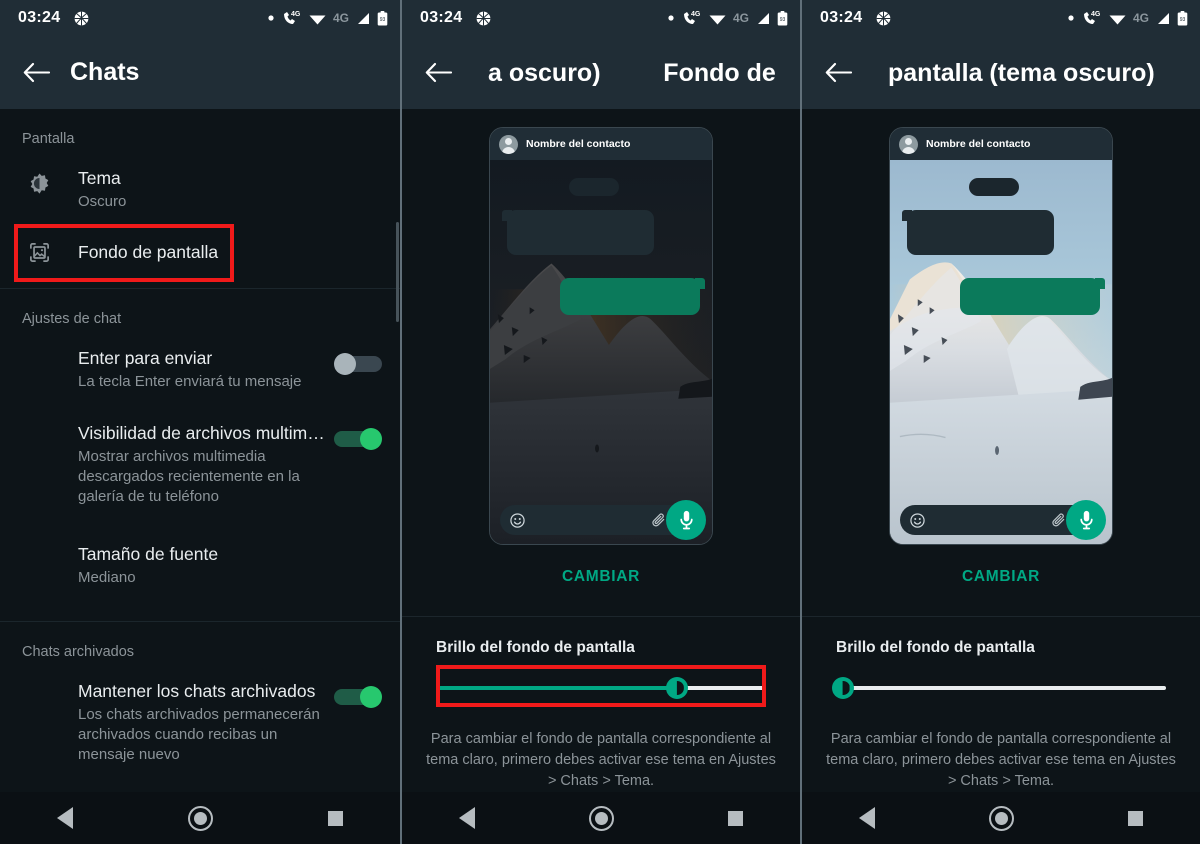  I want to click on scrollbar, so click(397, 272).